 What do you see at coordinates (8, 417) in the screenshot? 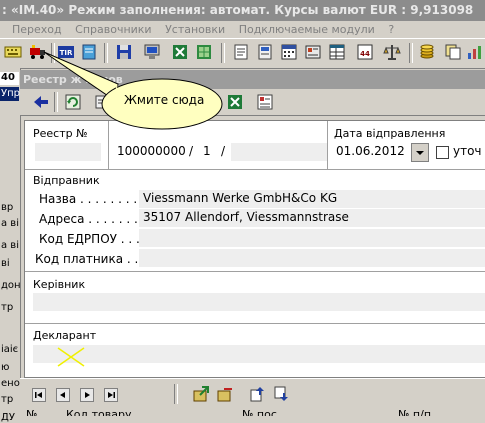
I see `left-panel-text: ДУ` at bounding box center [8, 417].